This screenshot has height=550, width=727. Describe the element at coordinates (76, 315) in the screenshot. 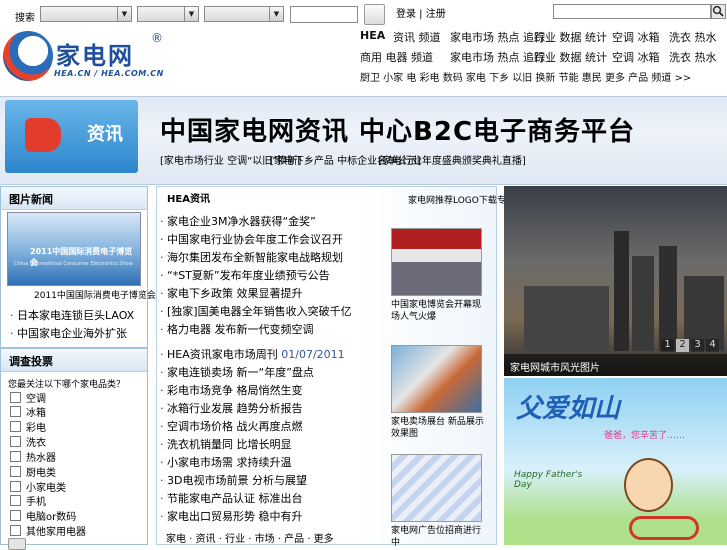

I see `list-item-text: 日本家电连锁巨头LAOX` at that location.